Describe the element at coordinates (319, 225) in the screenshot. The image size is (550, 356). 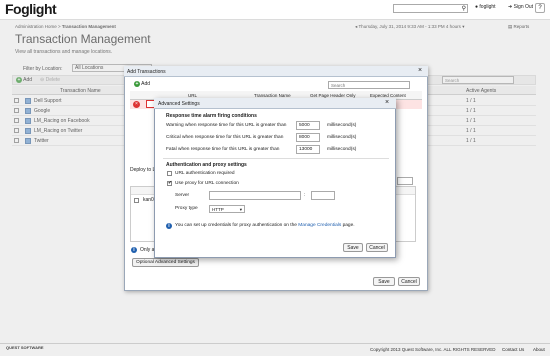
I see `manage-credentials-link: Manage Credentials` at that location.